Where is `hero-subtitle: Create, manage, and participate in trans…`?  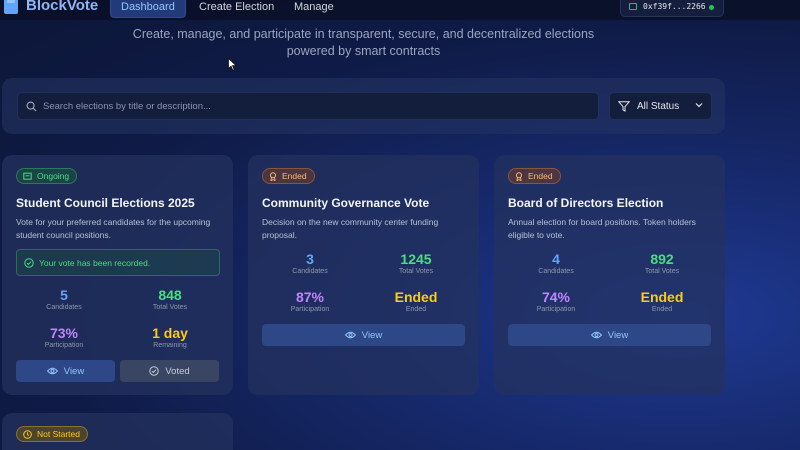 hero-subtitle: Create, manage, and participate in trans… is located at coordinates (363, 43).